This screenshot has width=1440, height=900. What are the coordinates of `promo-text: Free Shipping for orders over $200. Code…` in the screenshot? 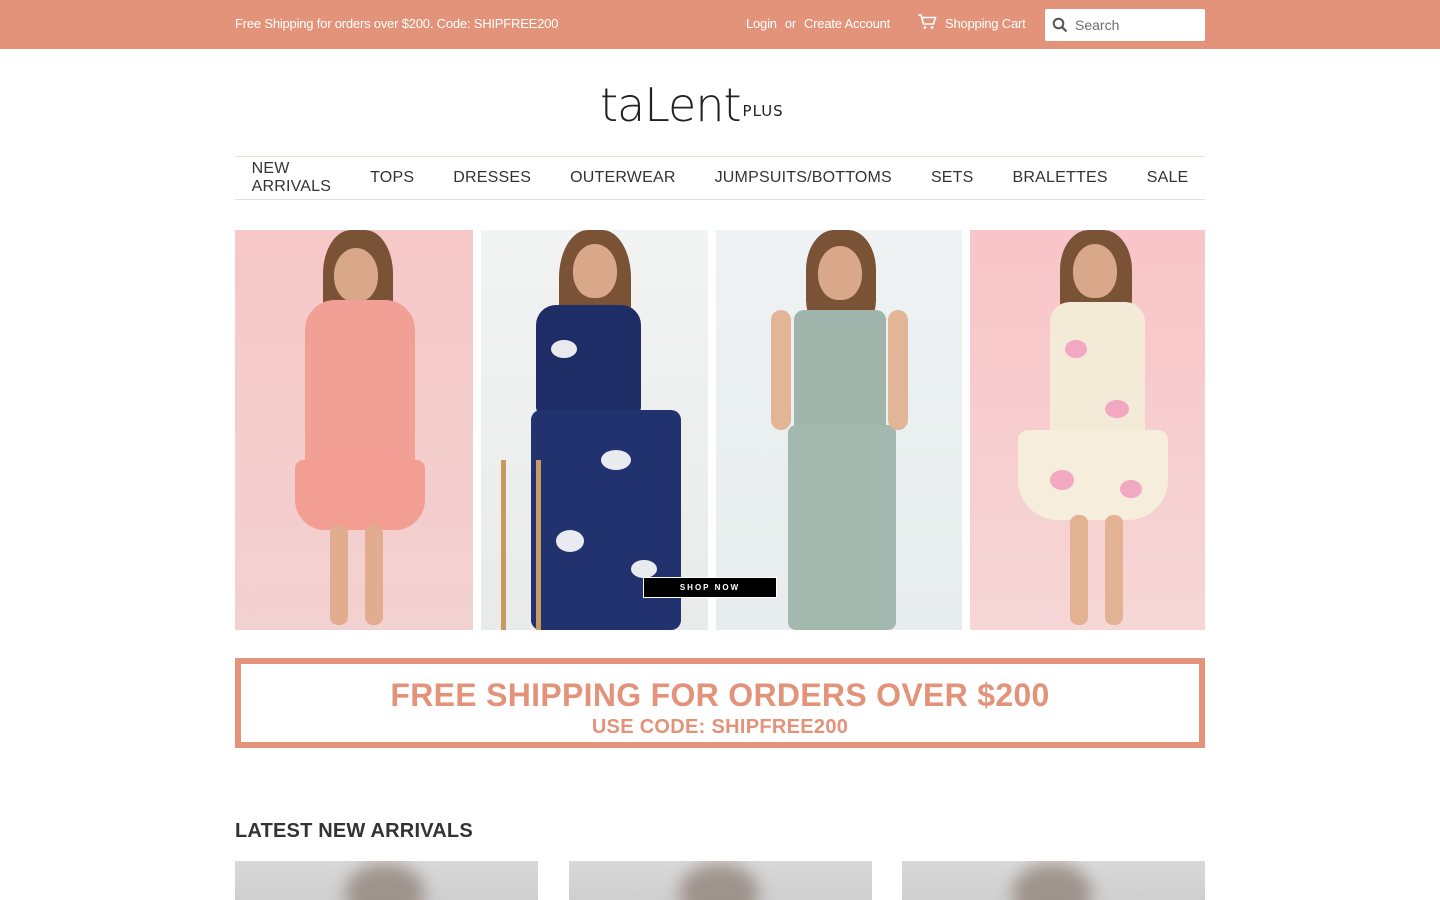 It's located at (397, 23).